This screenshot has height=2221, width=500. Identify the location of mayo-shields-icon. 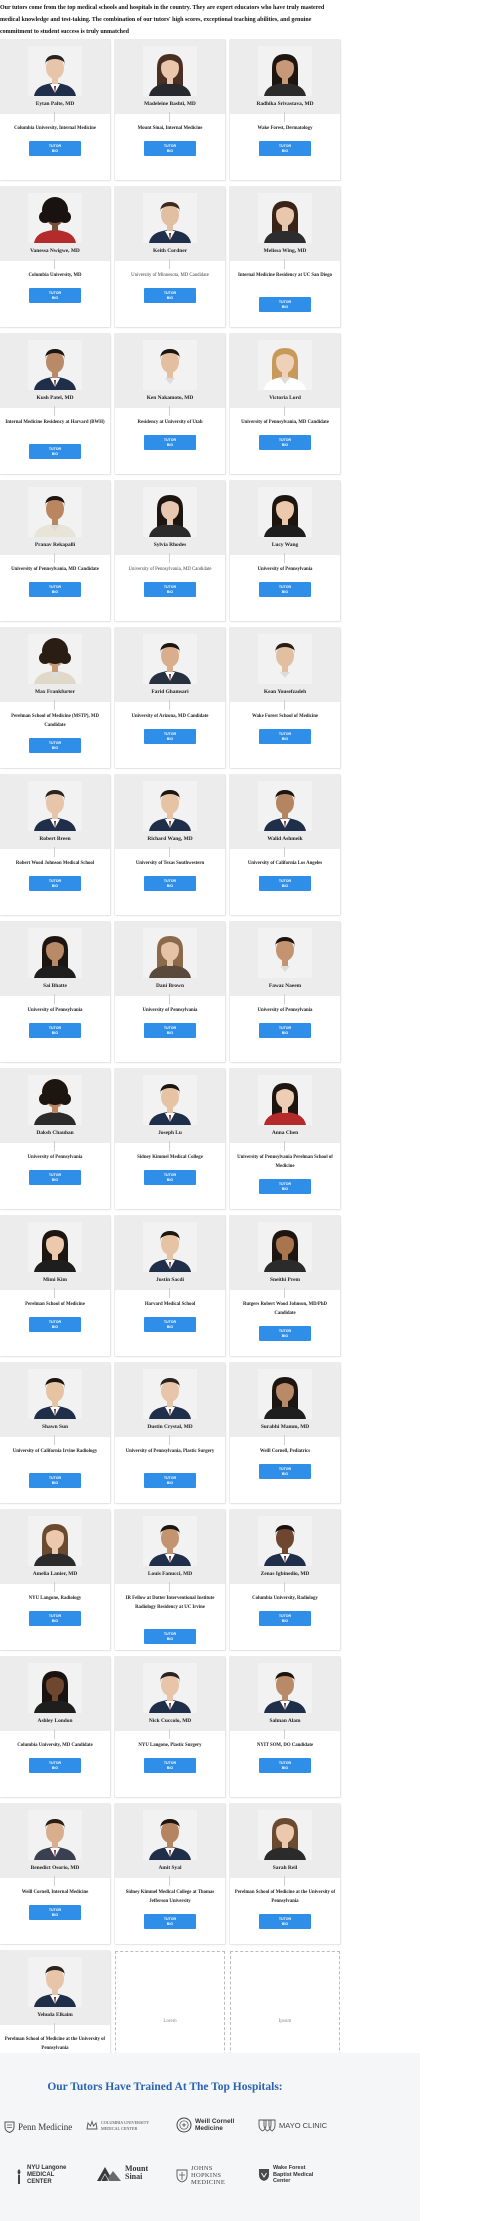
(267, 2125).